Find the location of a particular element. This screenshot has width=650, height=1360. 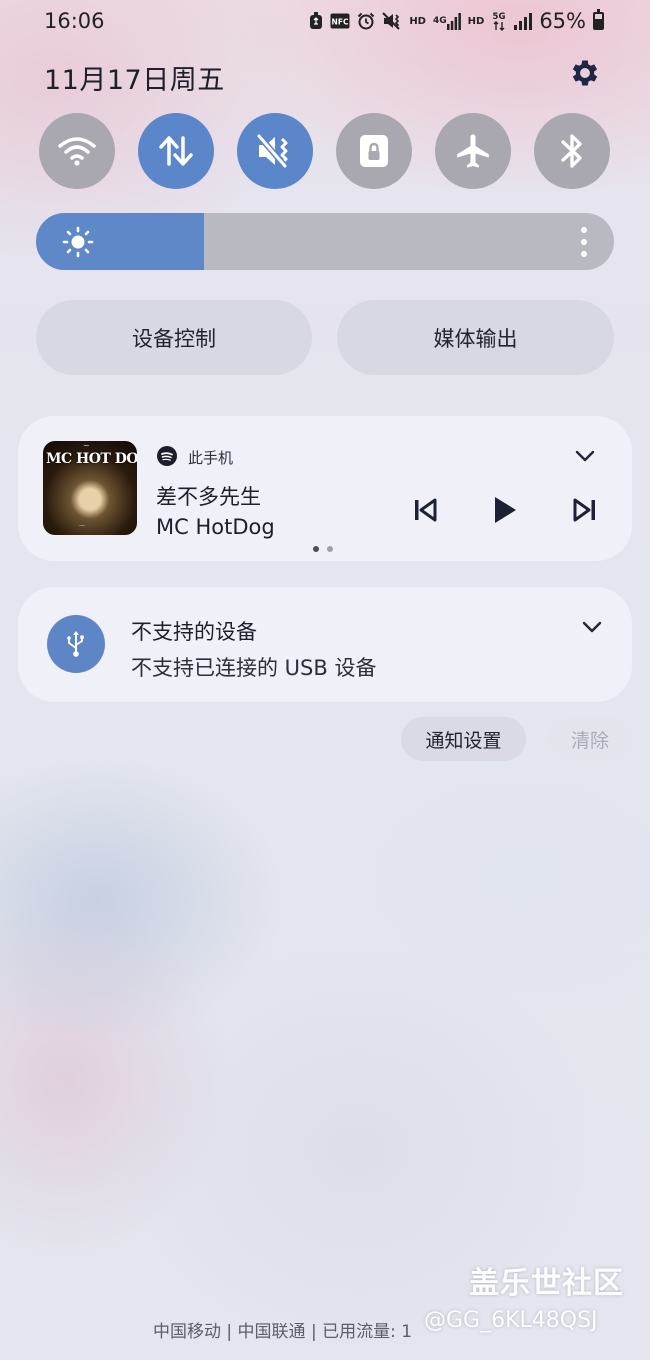

skip-next-icon is located at coordinates (584, 510).